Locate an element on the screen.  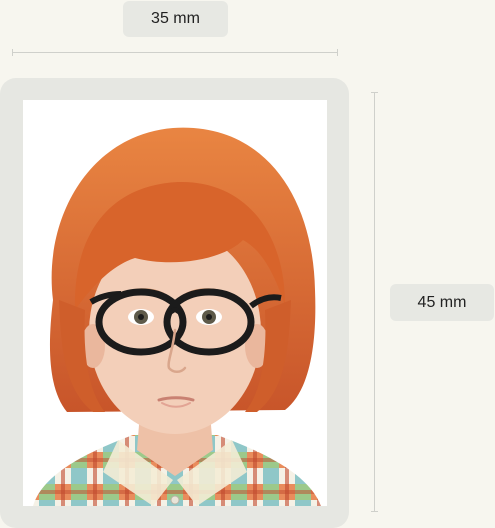
width-dimension-line is located at coordinates (175, 52).